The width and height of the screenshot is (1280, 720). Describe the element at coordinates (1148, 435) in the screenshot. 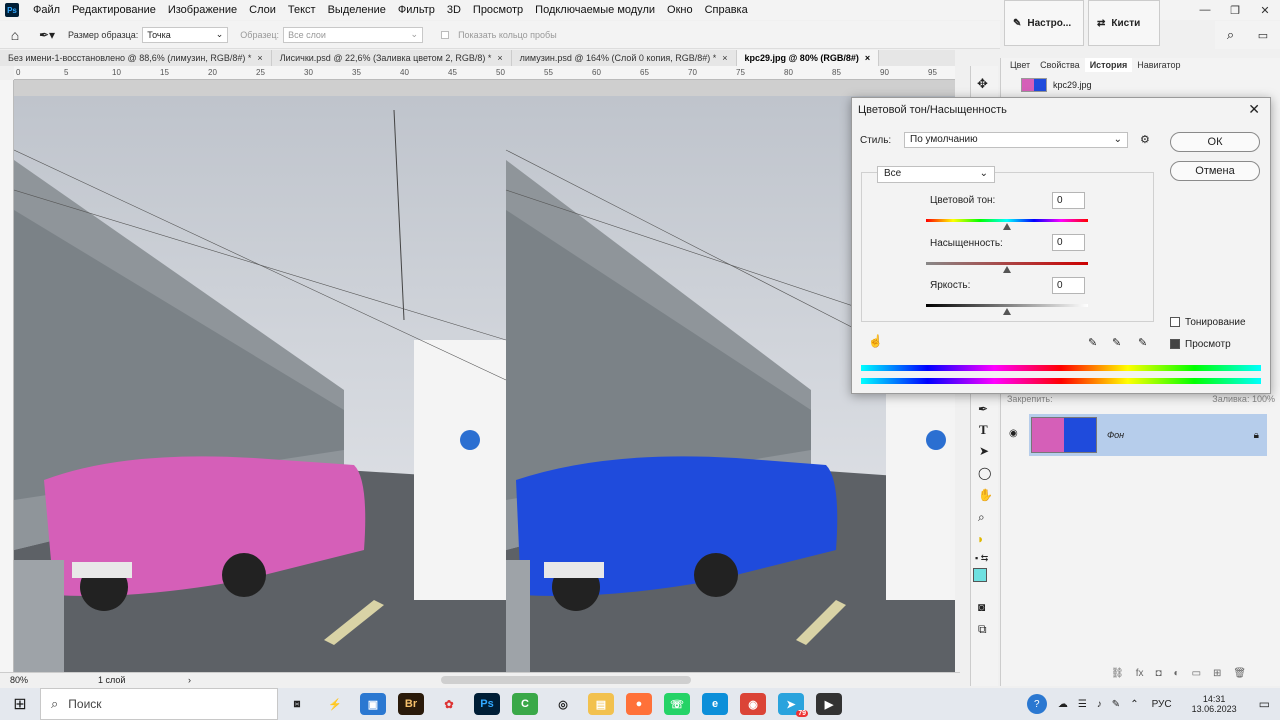

I see `layer-row: Фон 🔒︎` at that location.